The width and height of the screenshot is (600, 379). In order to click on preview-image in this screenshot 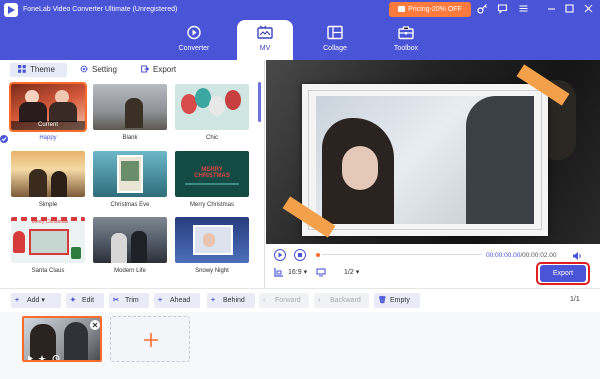, I will do `click(425, 160)`.